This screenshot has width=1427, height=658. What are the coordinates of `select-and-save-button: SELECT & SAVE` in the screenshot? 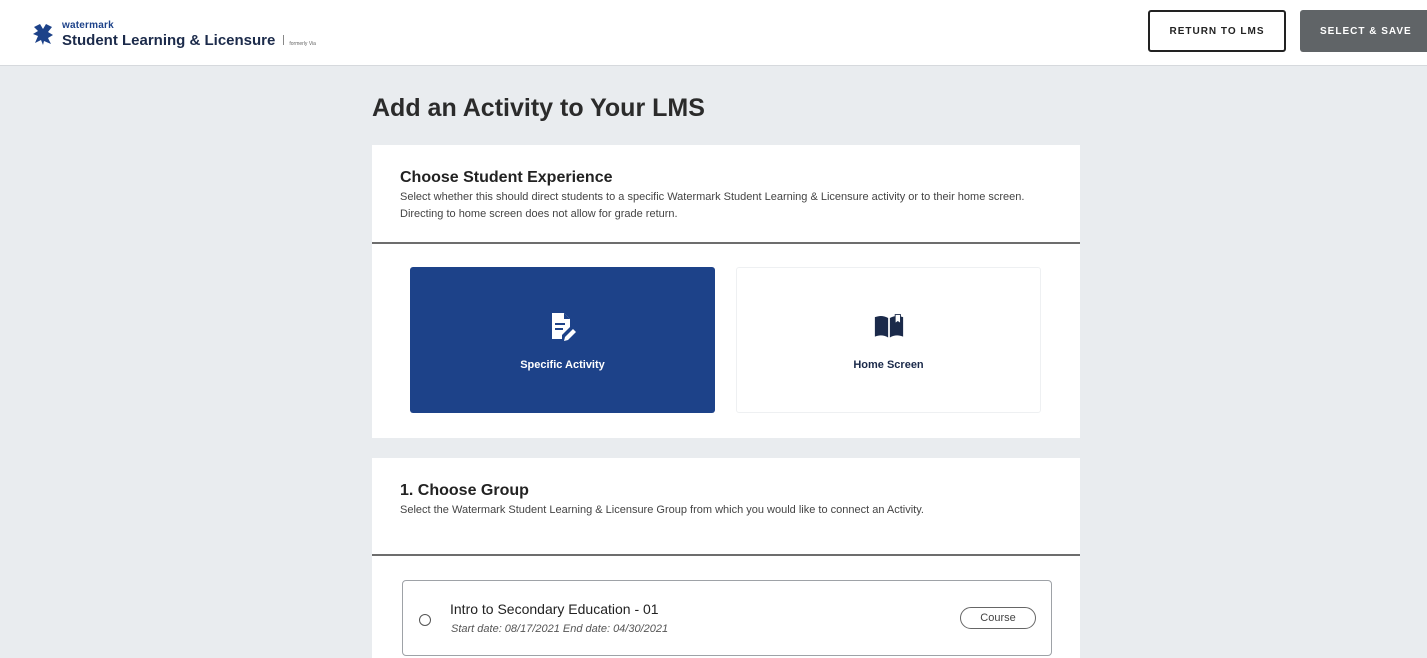 It's located at (1363, 31).